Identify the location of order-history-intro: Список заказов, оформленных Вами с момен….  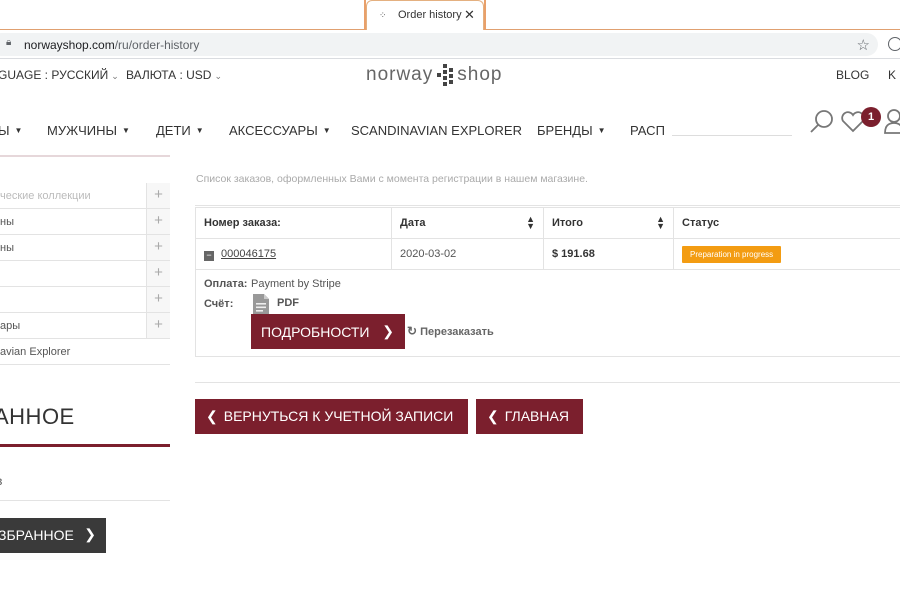
(392, 179).